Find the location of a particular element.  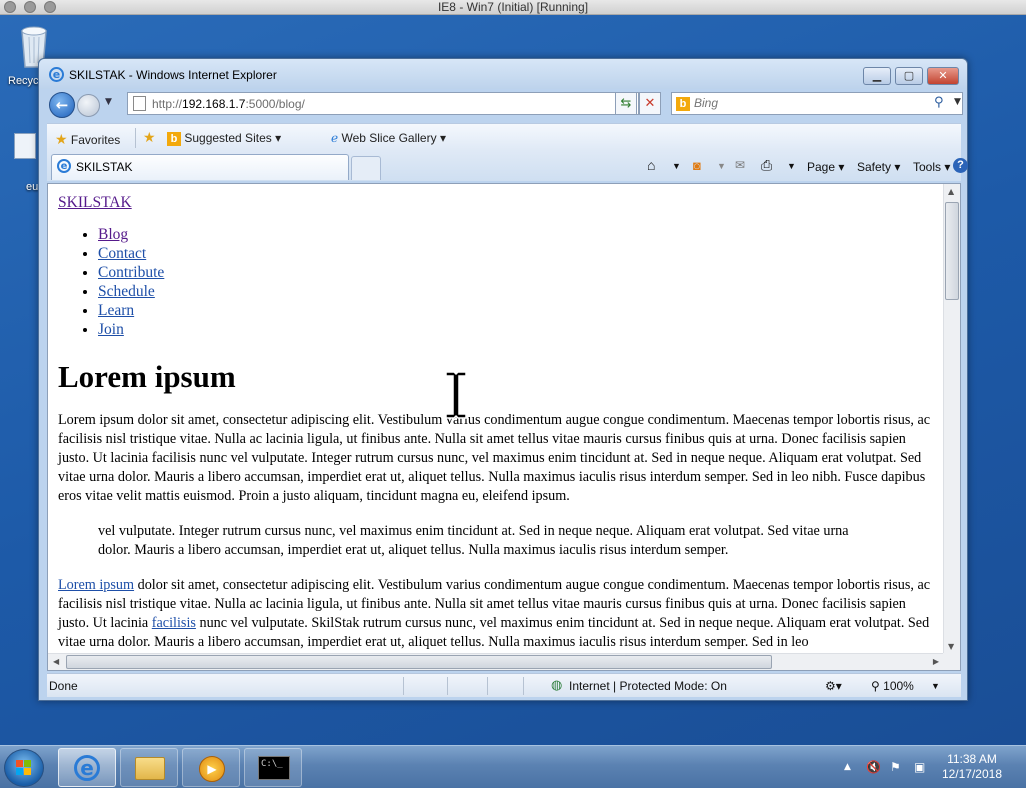

system-clock: 11:38 AM 12/17/2018 is located at coordinates (972, 767).